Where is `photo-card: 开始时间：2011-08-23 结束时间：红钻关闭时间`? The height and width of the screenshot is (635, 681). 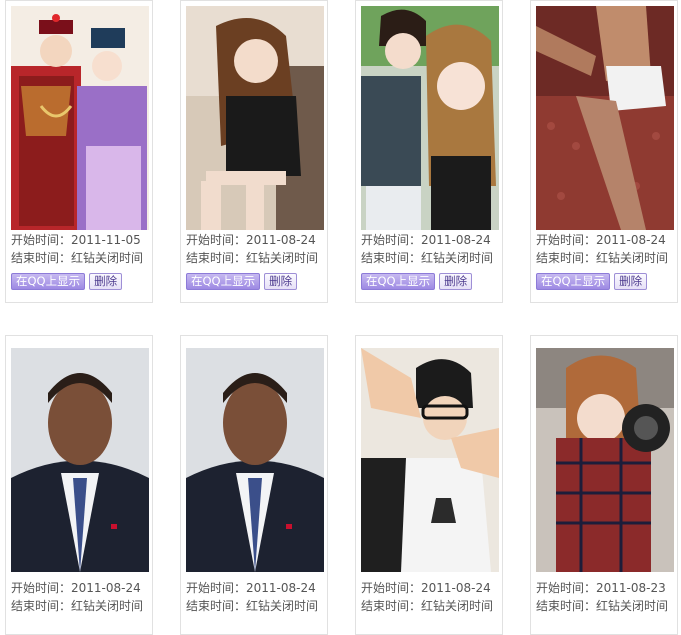 photo-card: 开始时间：2011-08-23 结束时间：红钻关闭时间 is located at coordinates (604, 485).